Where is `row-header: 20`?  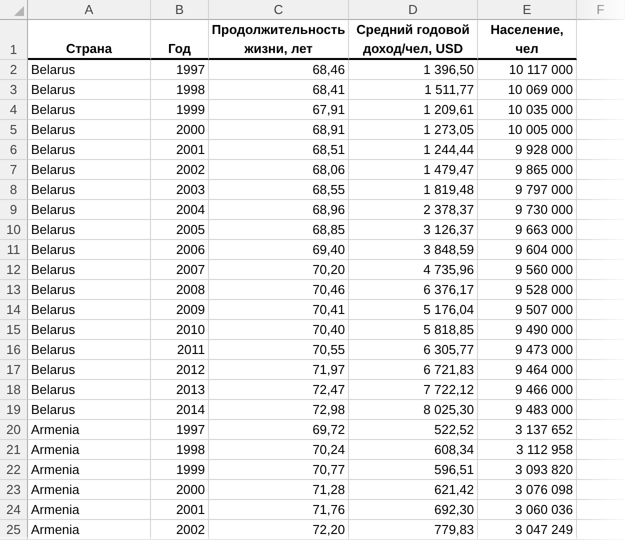
row-header: 20 is located at coordinates (14, 430).